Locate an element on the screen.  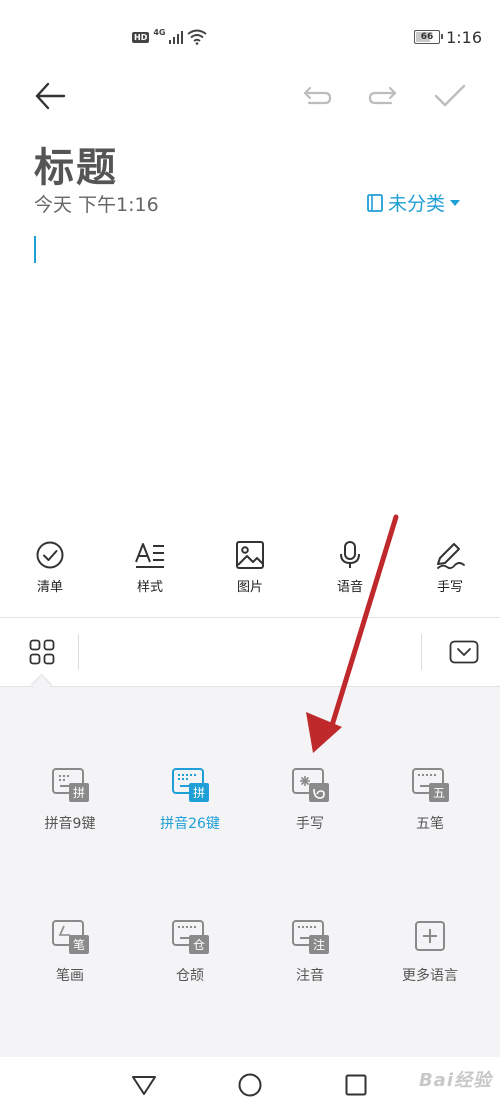
status-right: 66 1:16 is located at coordinates (448, 37).